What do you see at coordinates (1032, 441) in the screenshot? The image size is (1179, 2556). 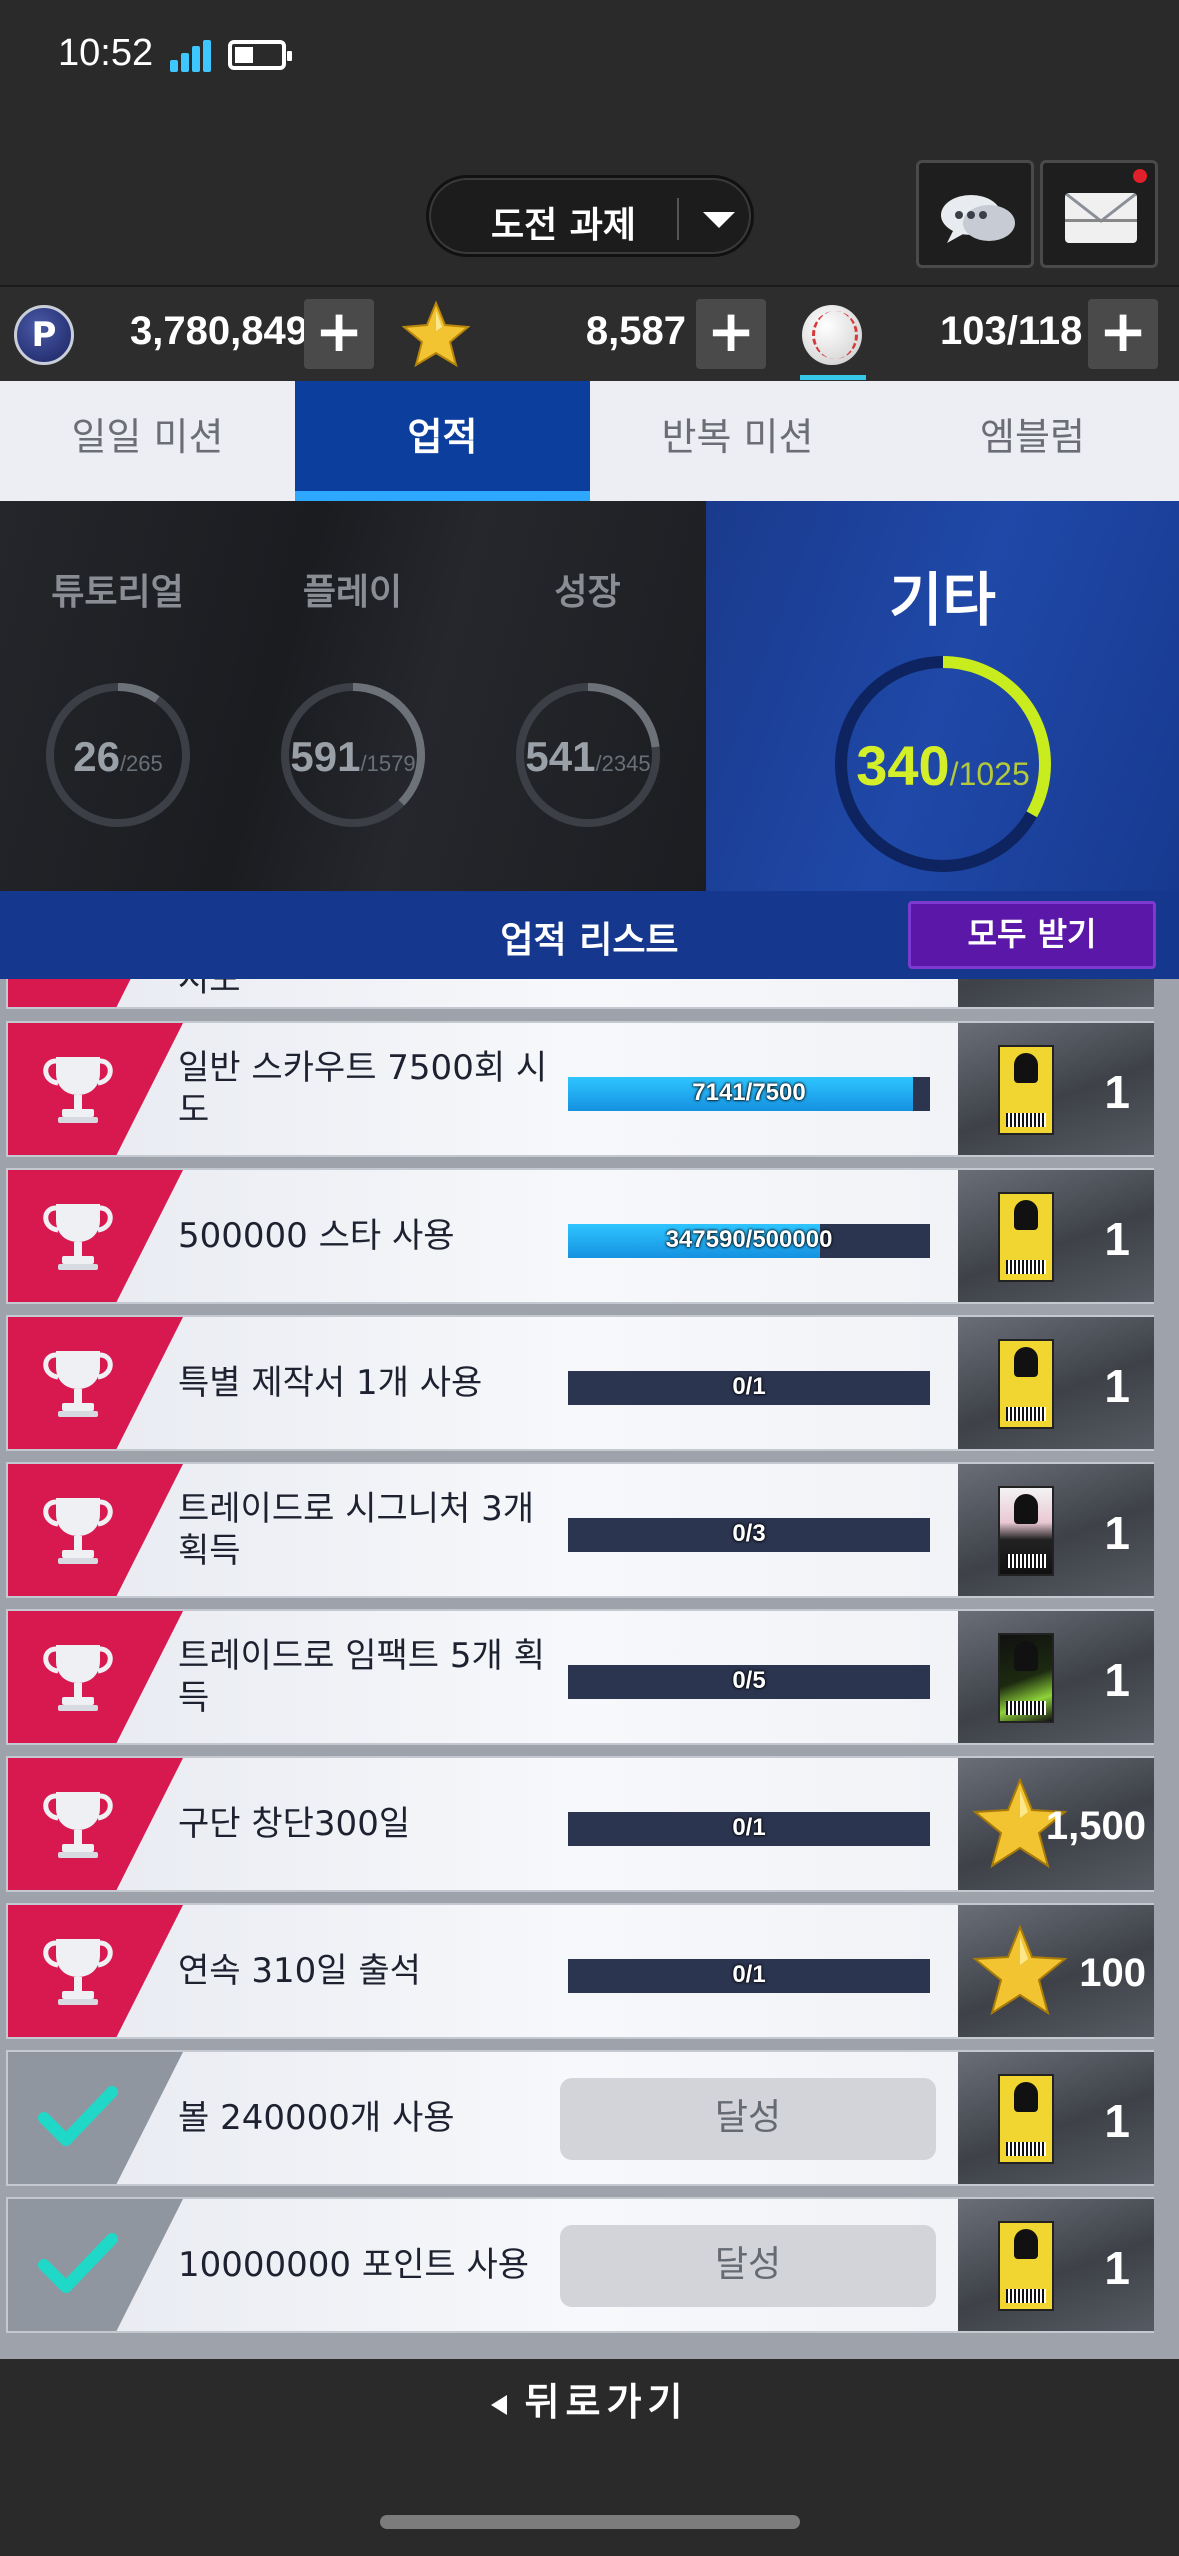 I see `tab-emblem: 엠블럼` at bounding box center [1032, 441].